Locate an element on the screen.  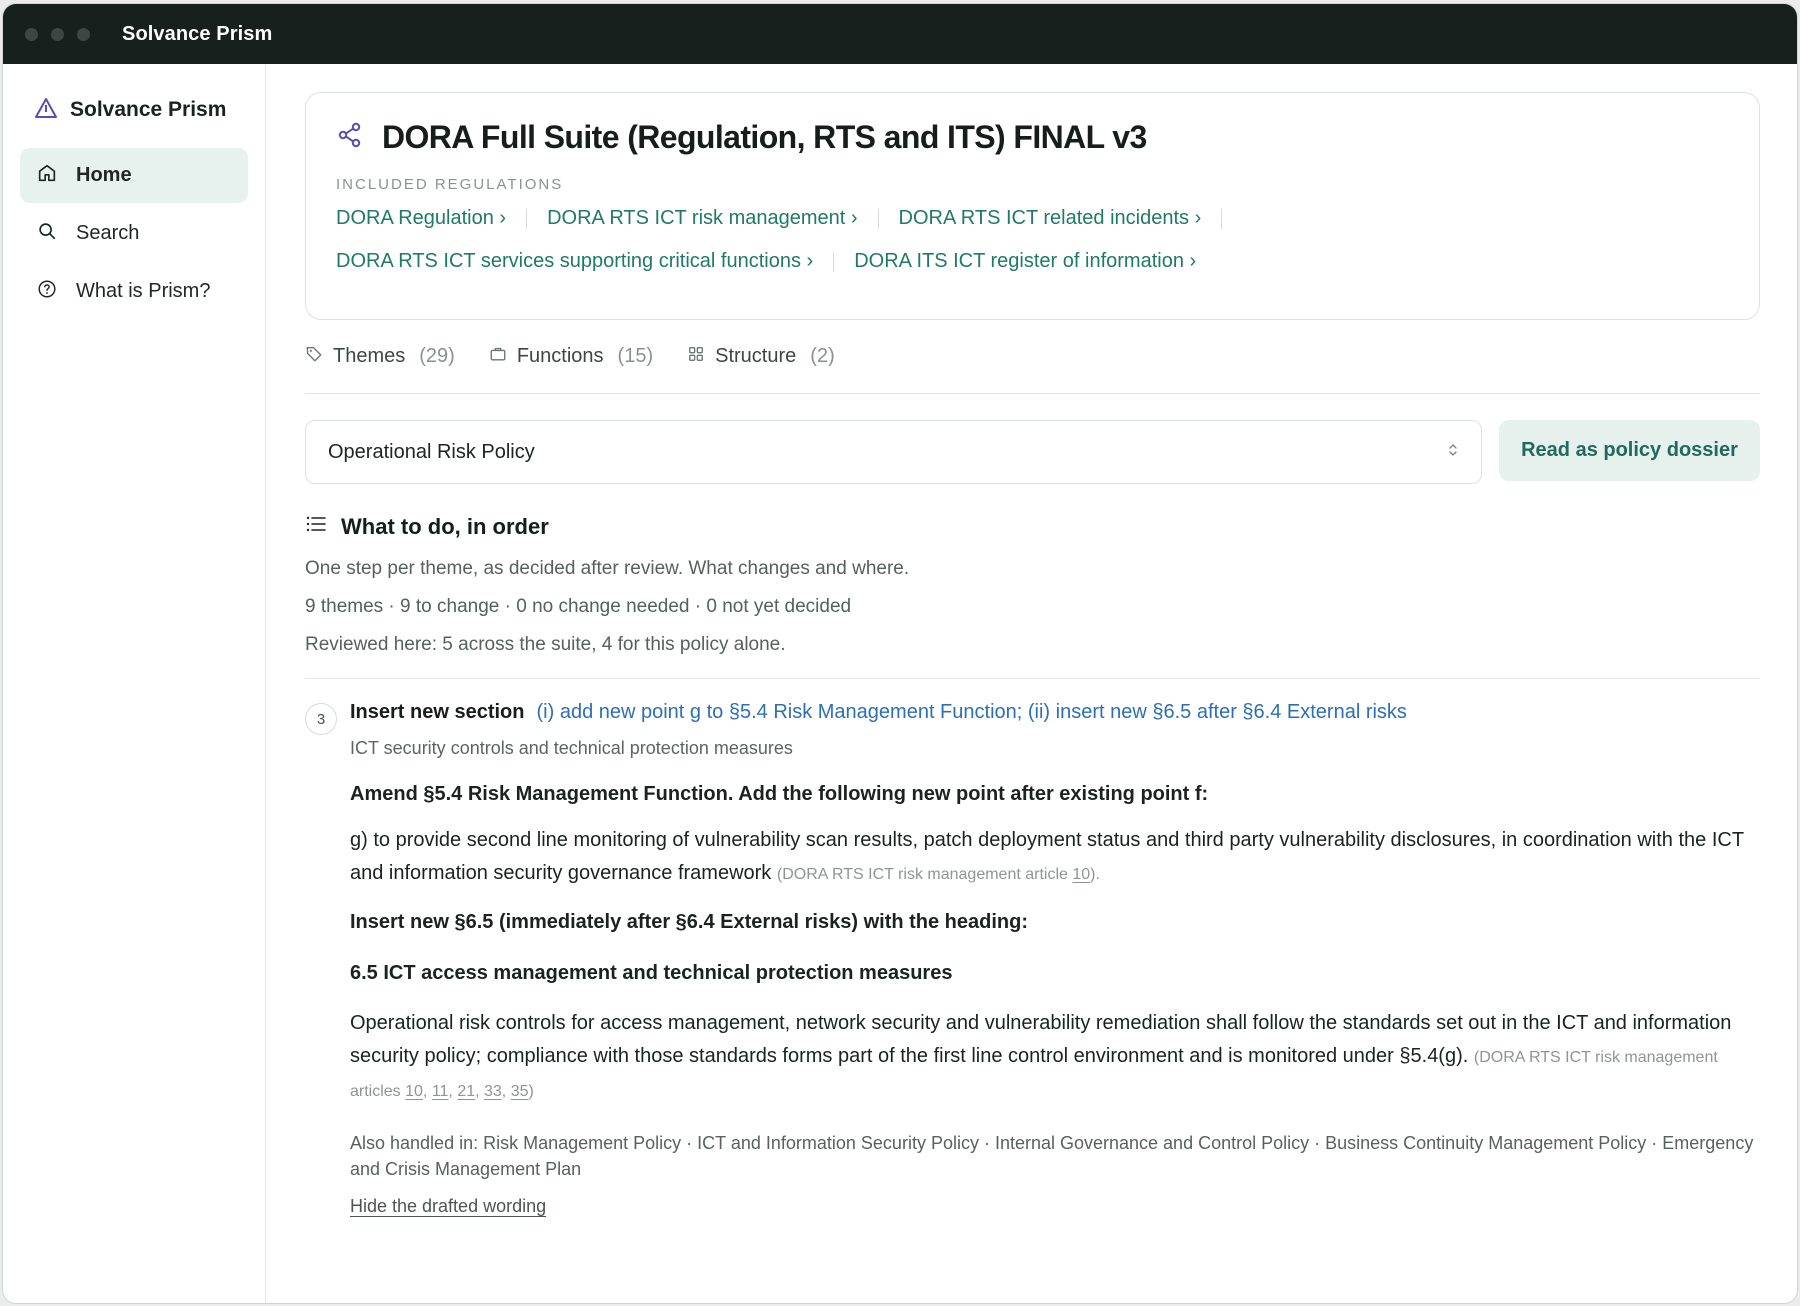
regulation-link-its-ict-register-of-information: DORA ITS ICT register of information › is located at coordinates (1025, 261).